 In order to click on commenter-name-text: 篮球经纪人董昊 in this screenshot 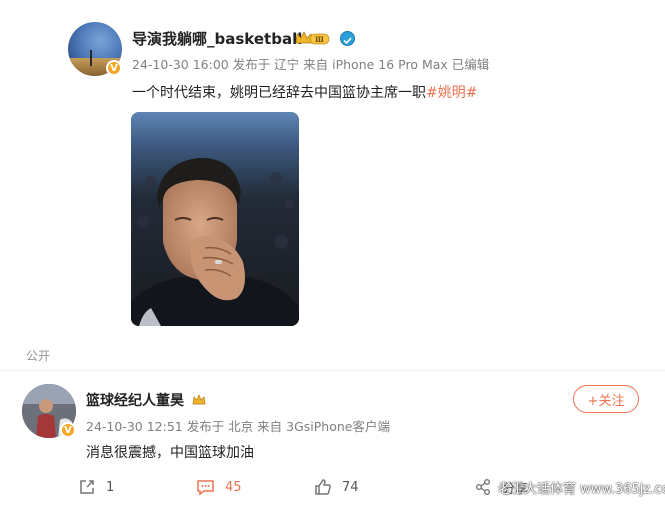, I will do `click(135, 401)`.